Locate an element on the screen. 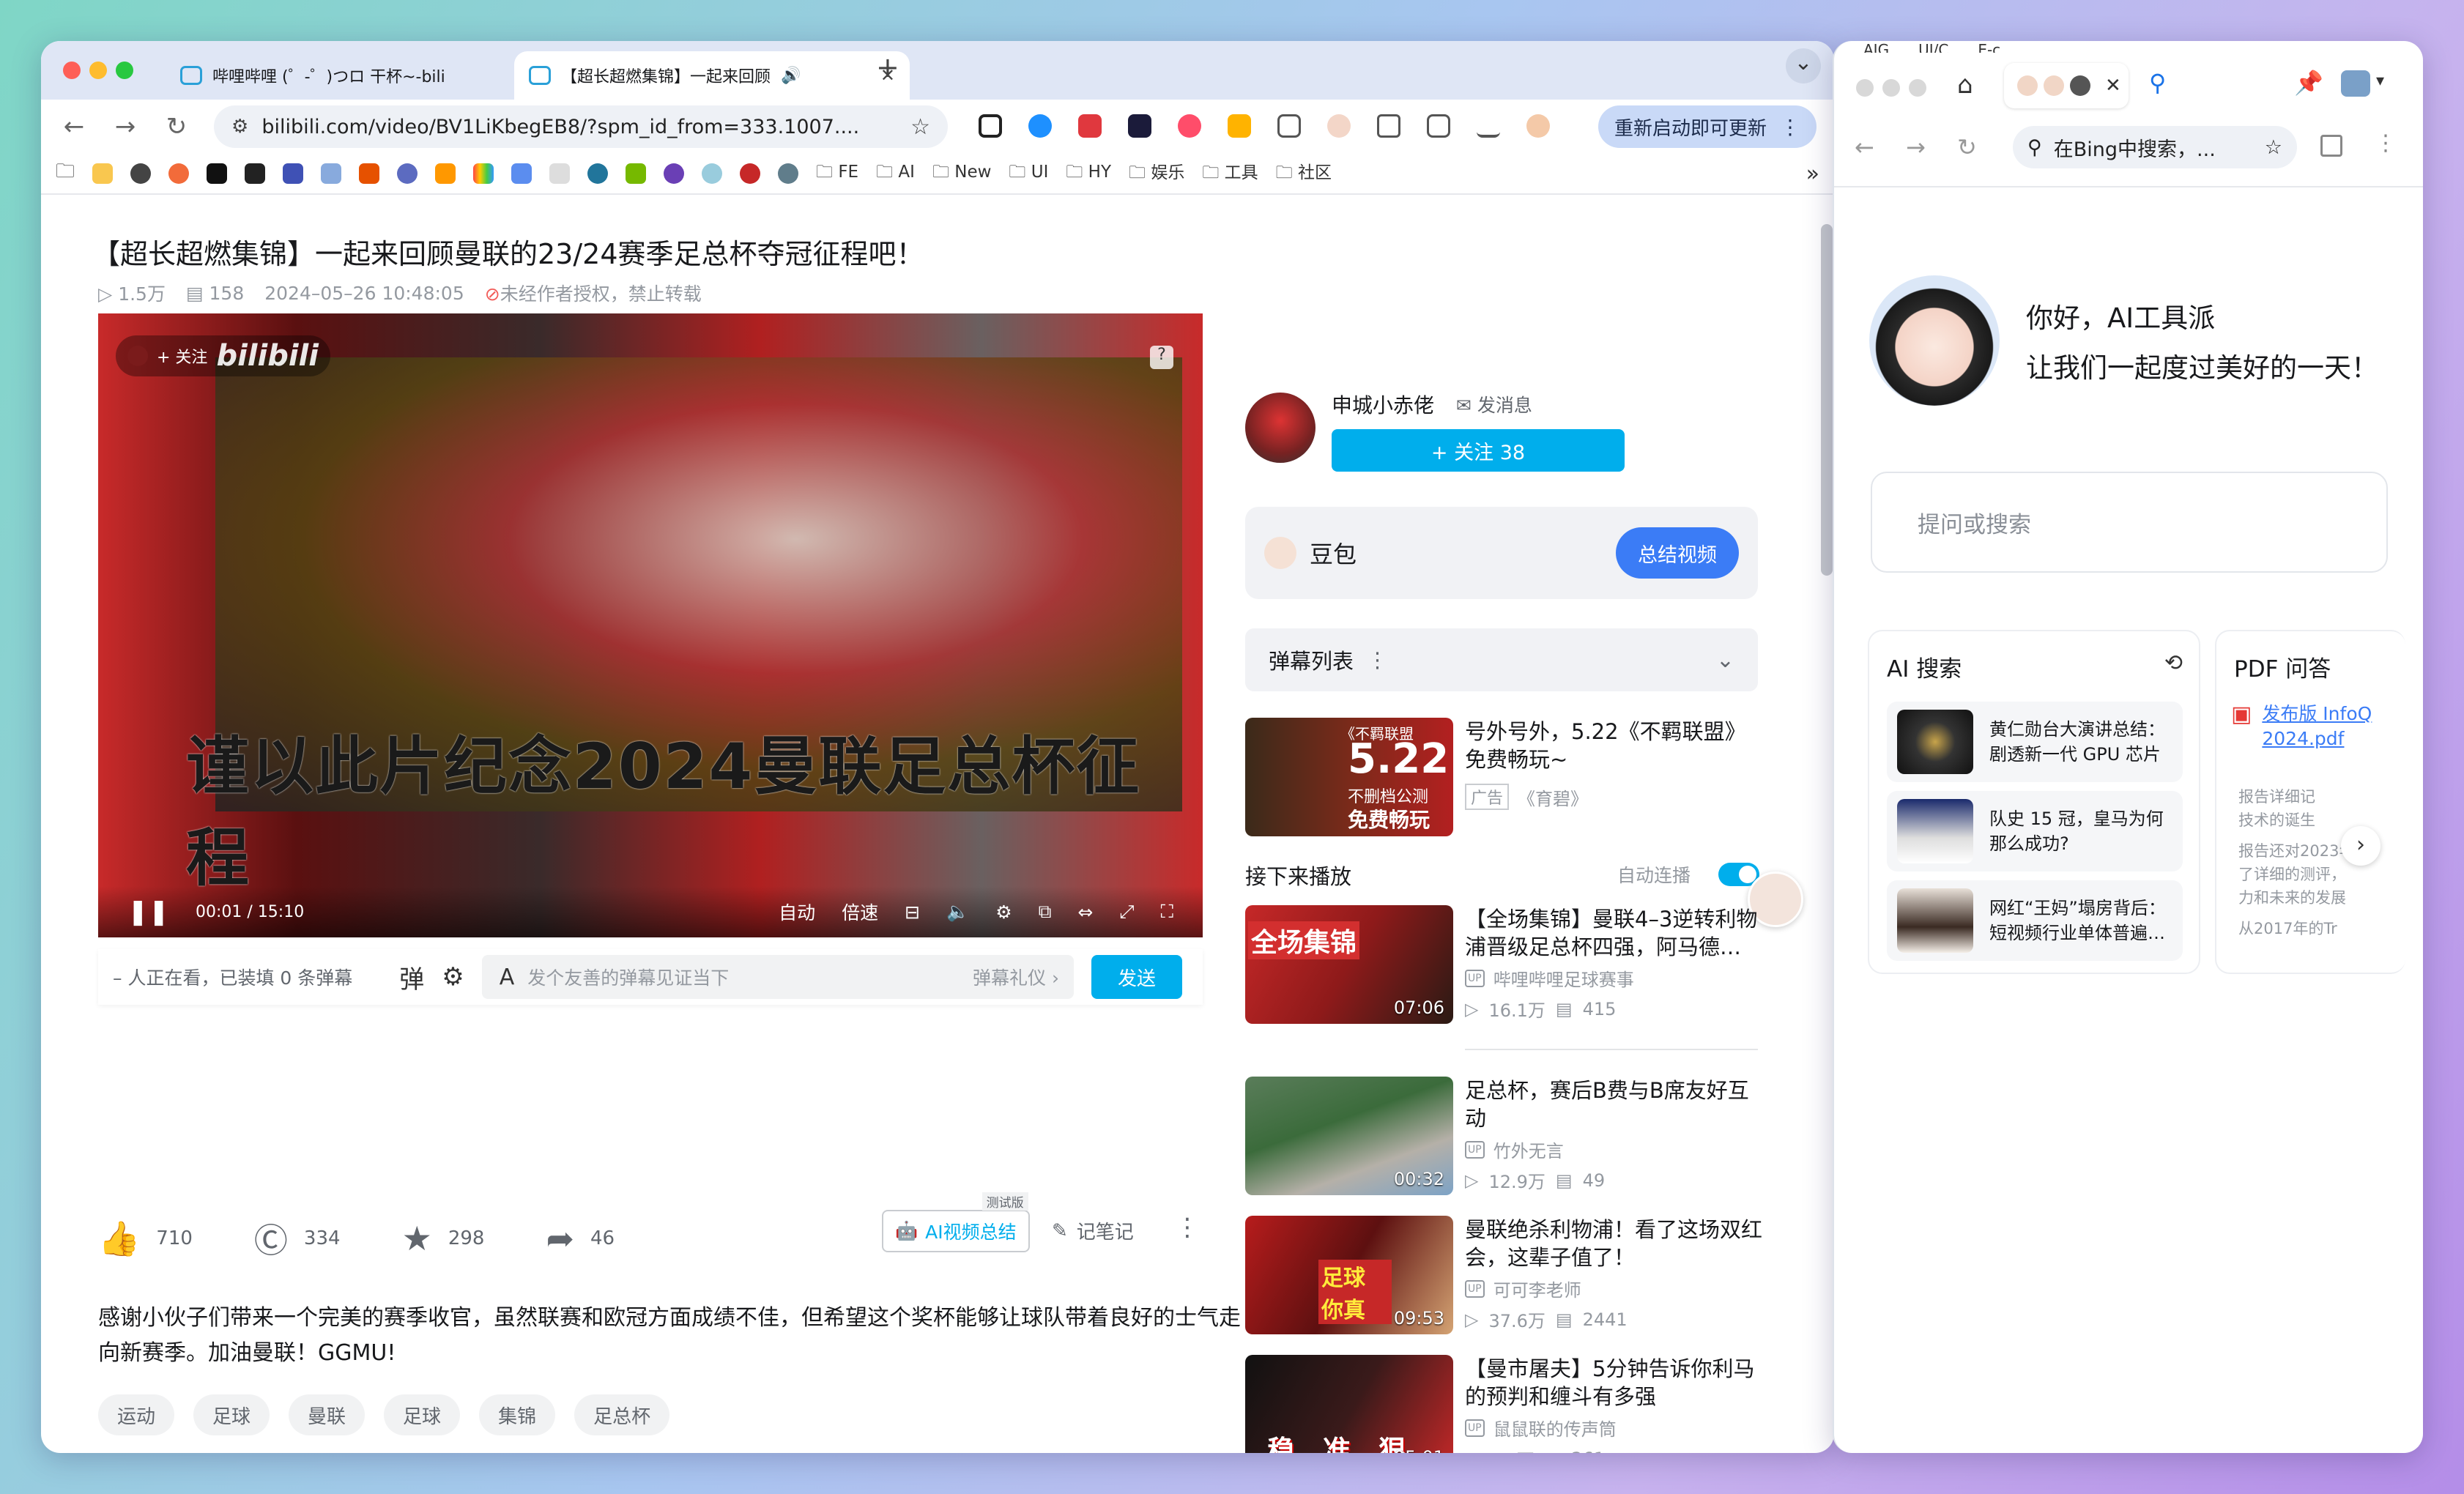 The height and width of the screenshot is (1494, 2464). refresh-search-icon: ⟲ is located at coordinates (2173, 663).